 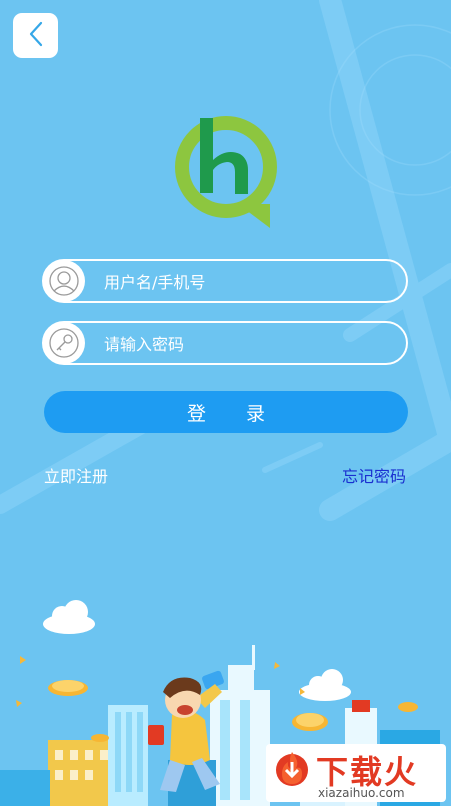 What do you see at coordinates (292, 770) in the screenshot?
I see `download-flame-icon` at bounding box center [292, 770].